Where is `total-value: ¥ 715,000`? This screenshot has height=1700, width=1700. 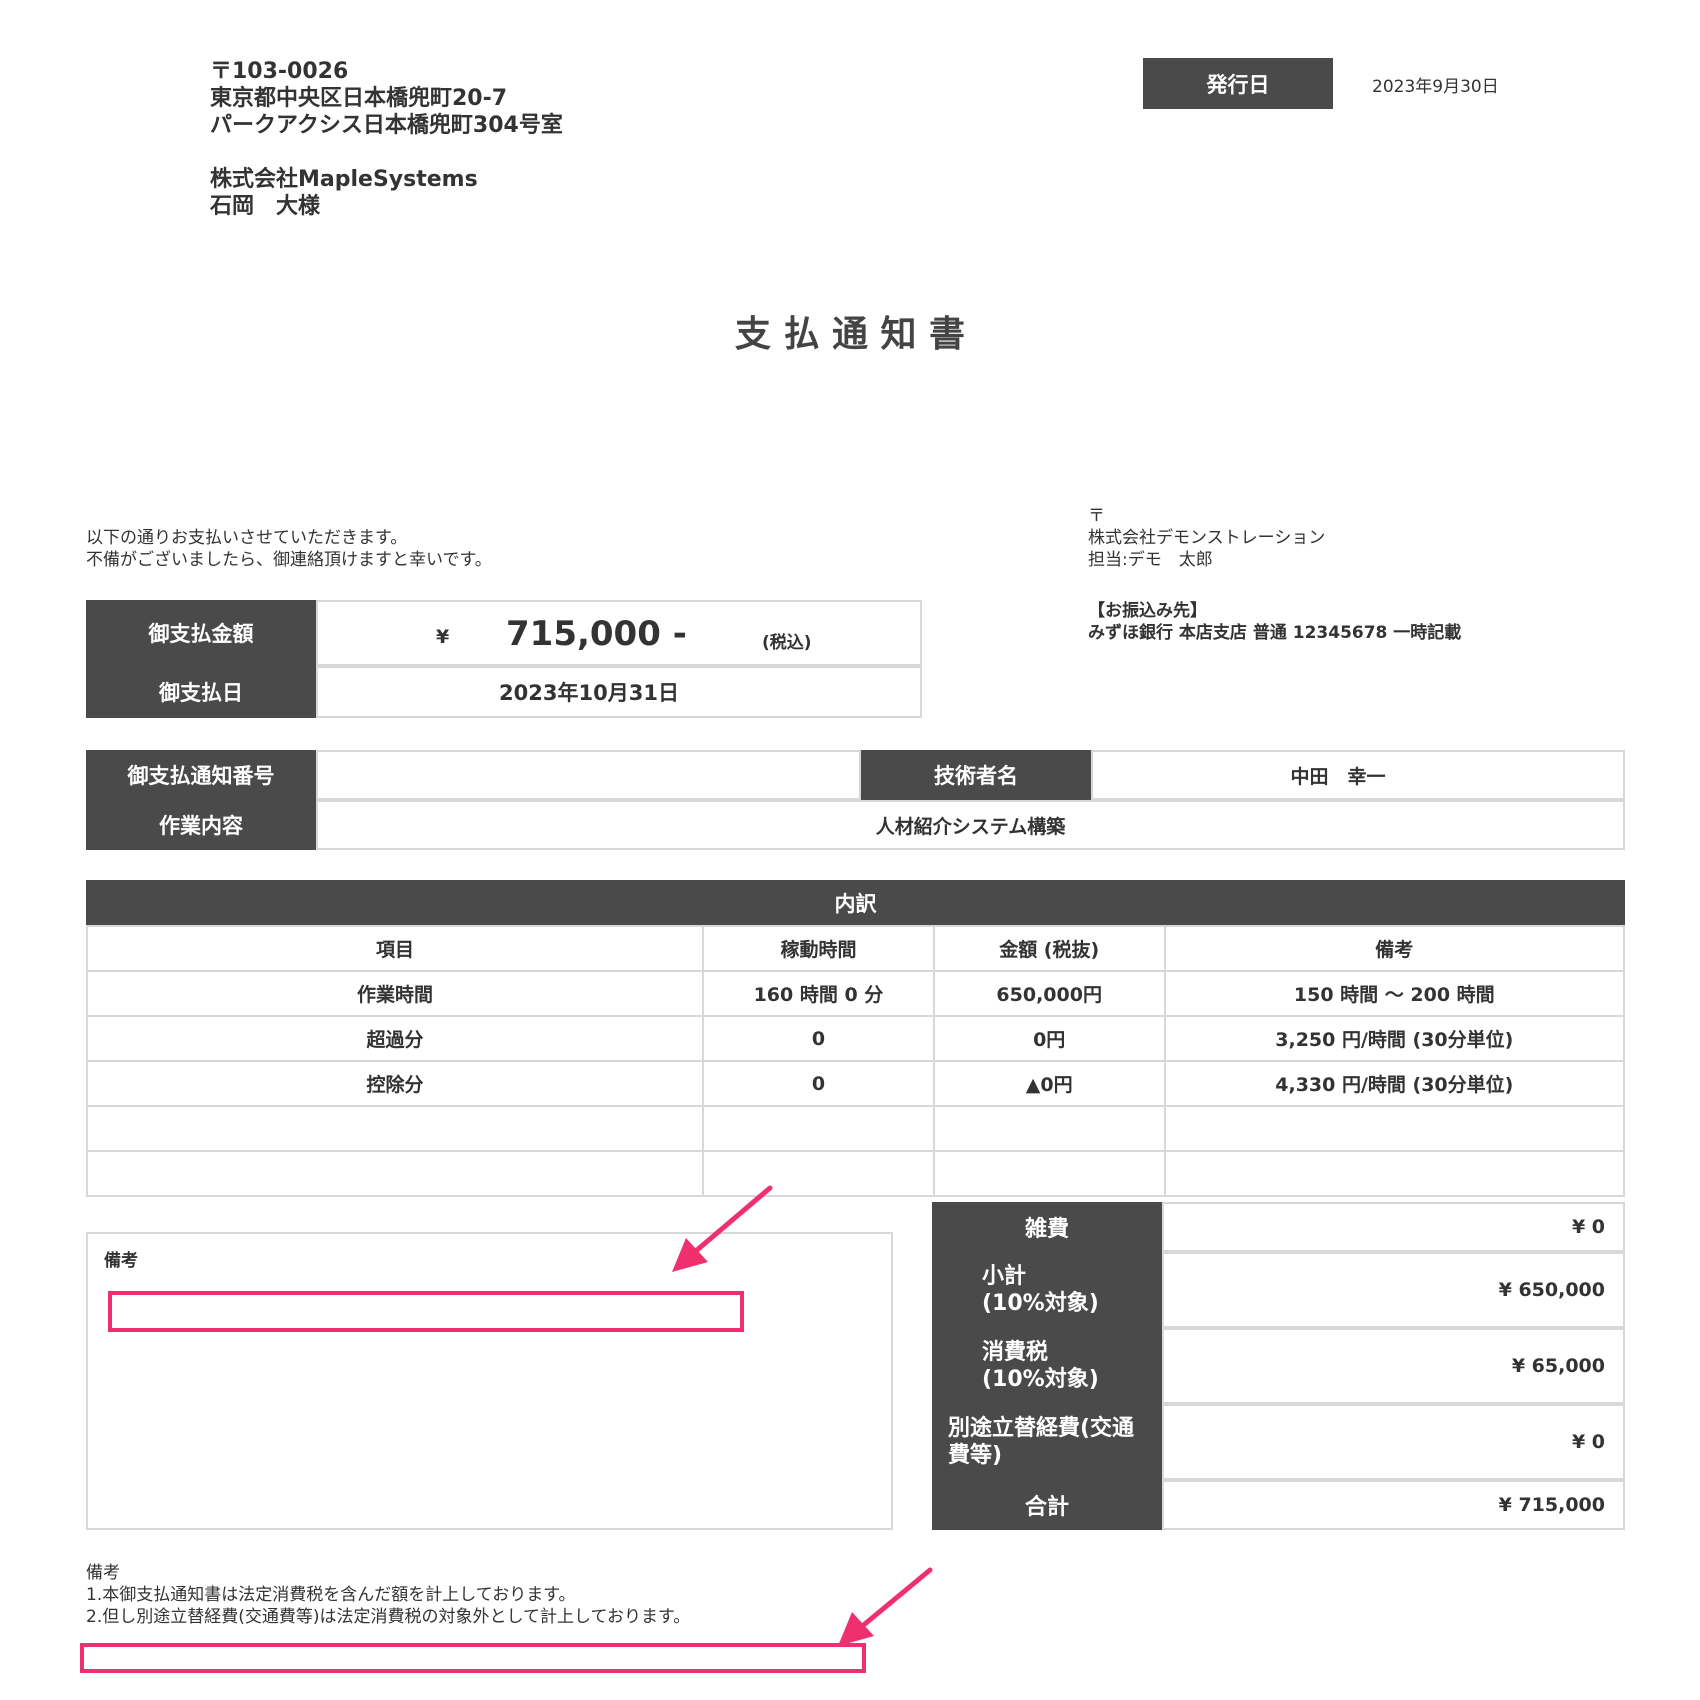 total-value: ¥ 715,000 is located at coordinates (1393, 1505).